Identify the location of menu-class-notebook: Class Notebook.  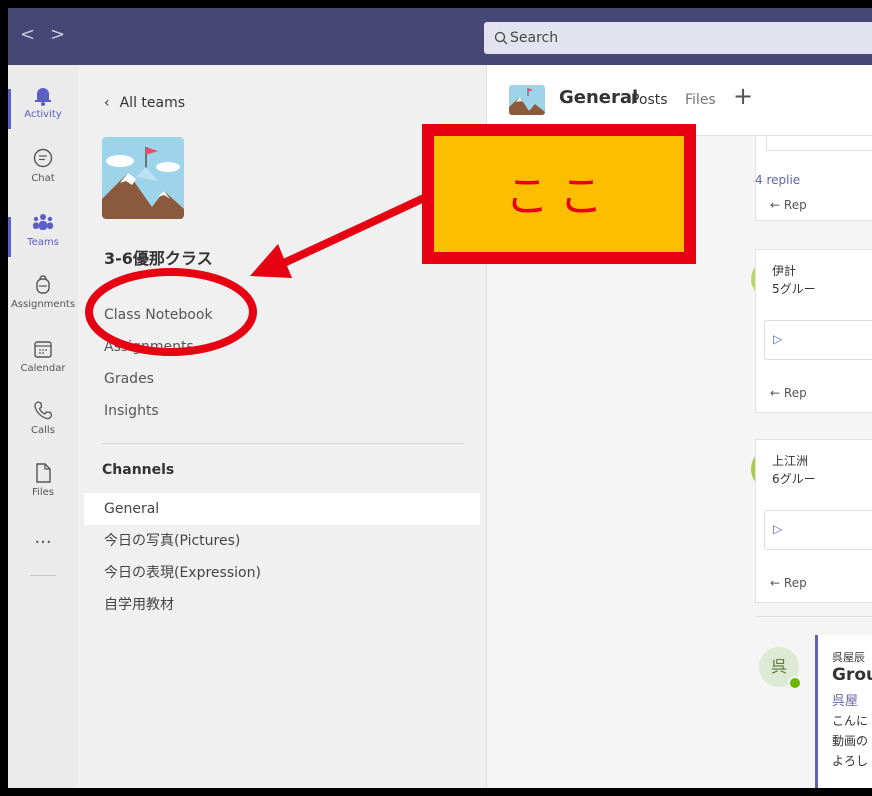
(158, 315).